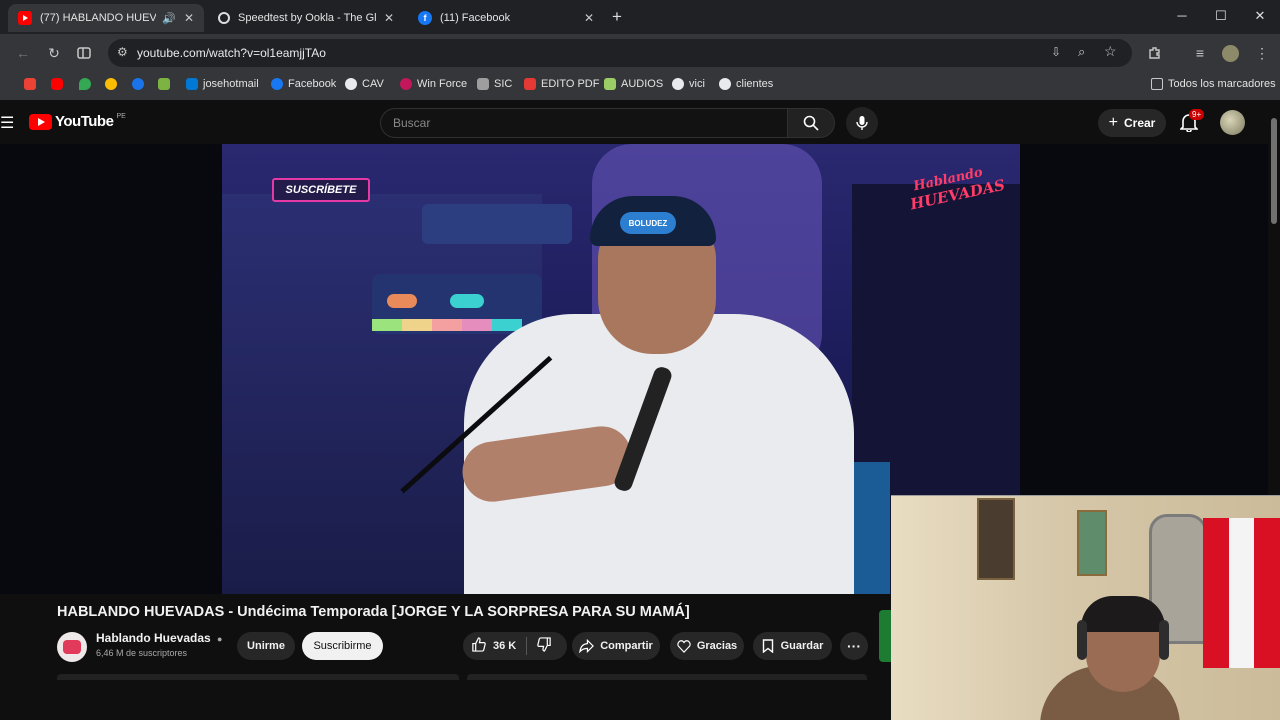 This screenshot has width=1280, height=720. What do you see at coordinates (277, 84) in the screenshot?
I see `facebook-icon` at bounding box center [277, 84].